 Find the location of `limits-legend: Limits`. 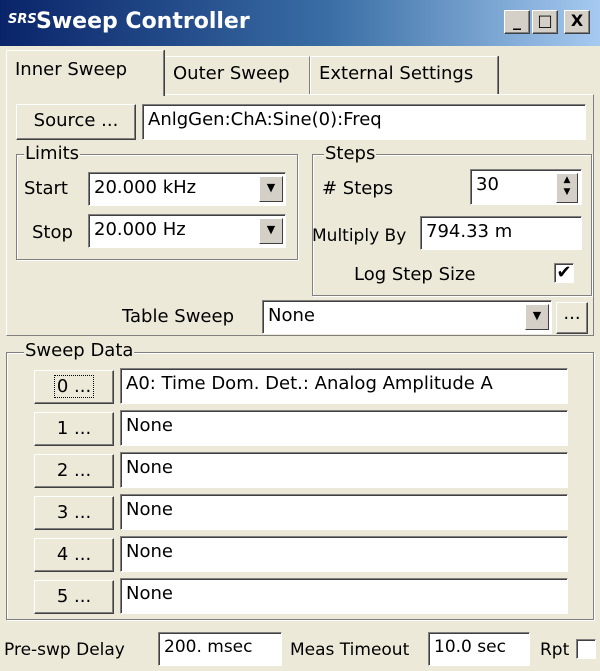

limits-legend: Limits is located at coordinates (52, 153).